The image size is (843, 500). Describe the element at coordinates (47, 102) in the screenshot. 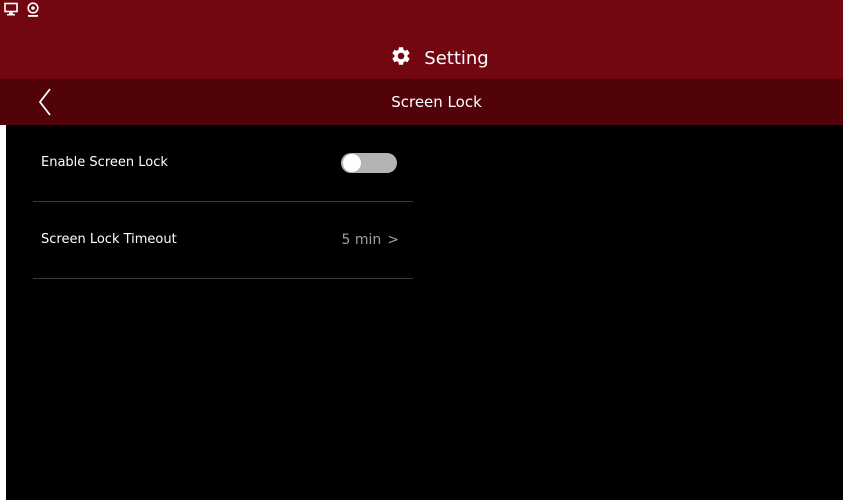

I see `back-button` at that location.